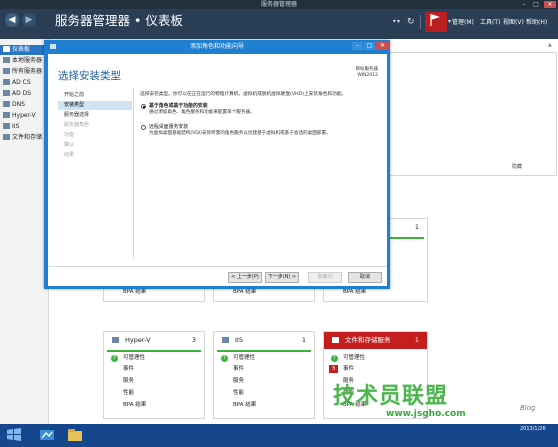 This screenshot has height=447, width=558. What do you see at coordinates (154, 340) in the screenshot?
I see `tile-header: Hyper-V` at bounding box center [154, 340].